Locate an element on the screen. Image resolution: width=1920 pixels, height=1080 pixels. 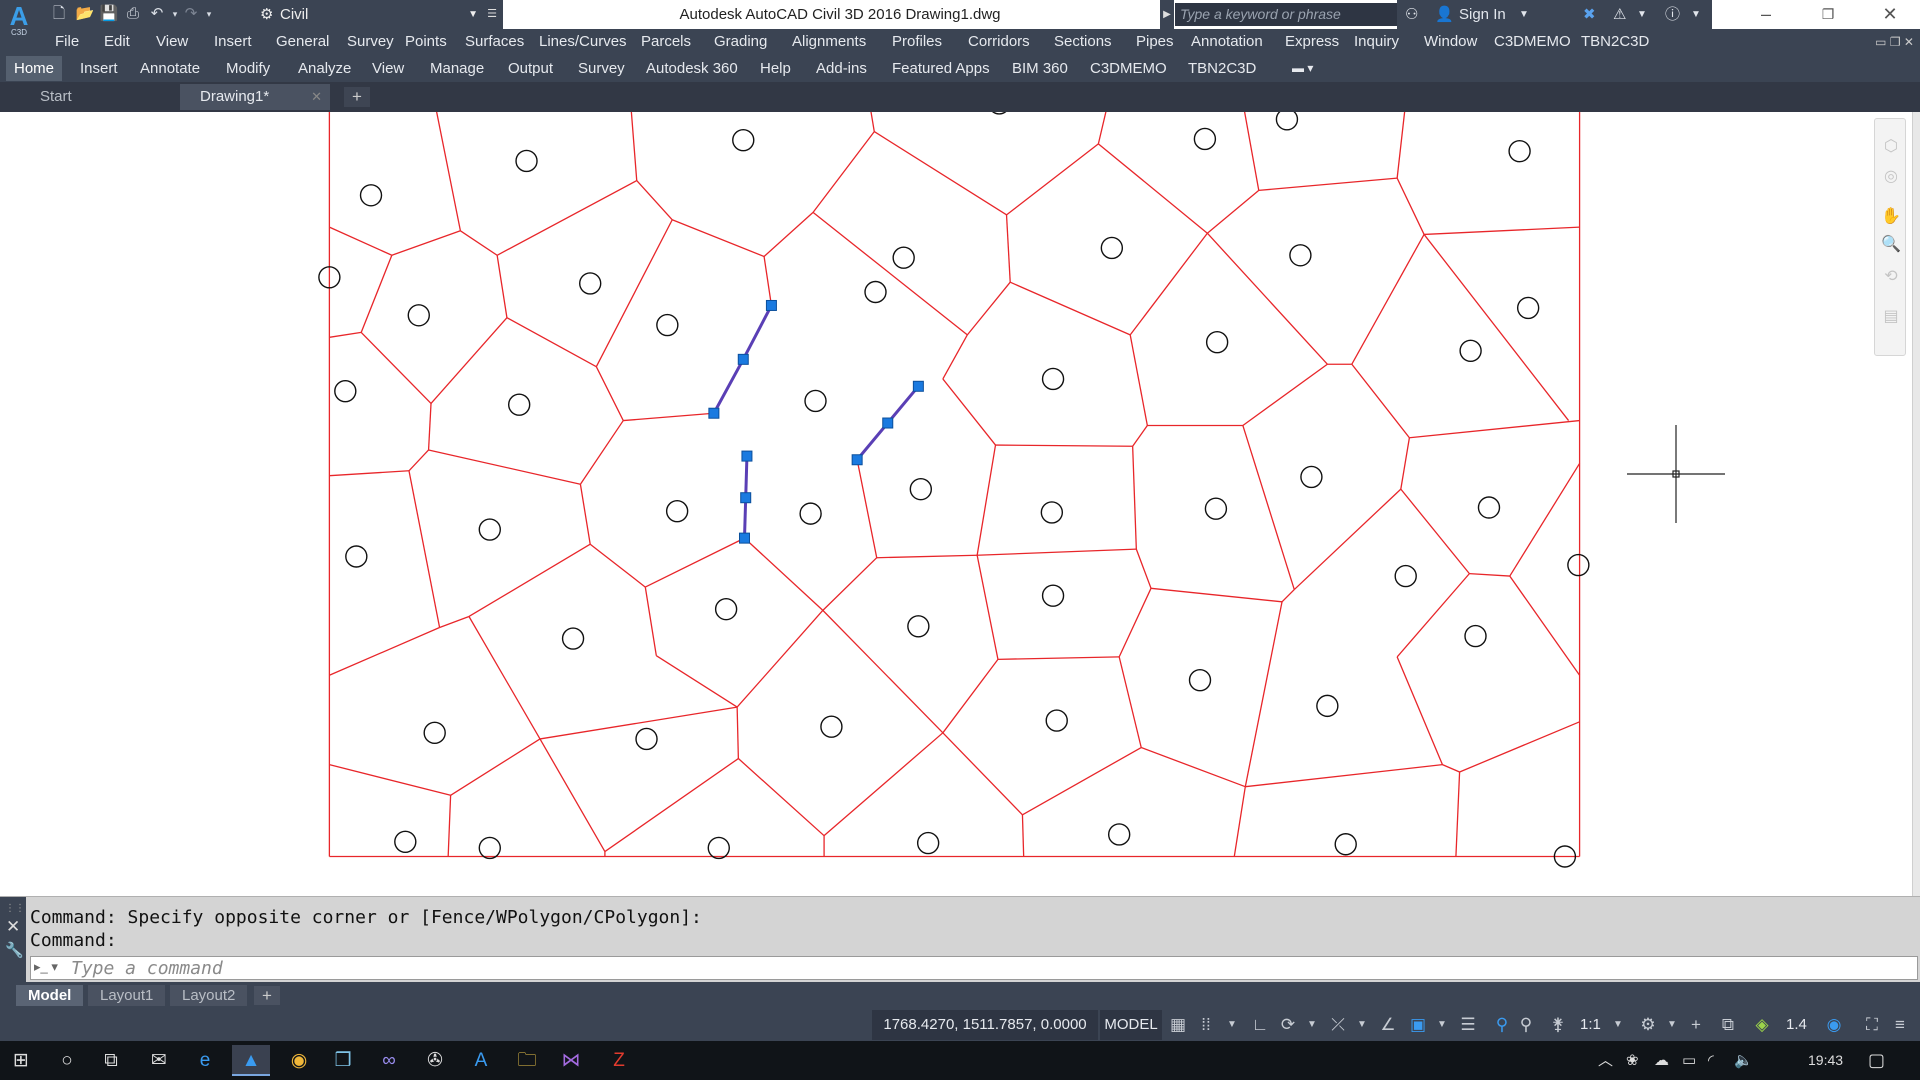
scale-dropdown-icon: ▼ is located at coordinates (1618, 1025).